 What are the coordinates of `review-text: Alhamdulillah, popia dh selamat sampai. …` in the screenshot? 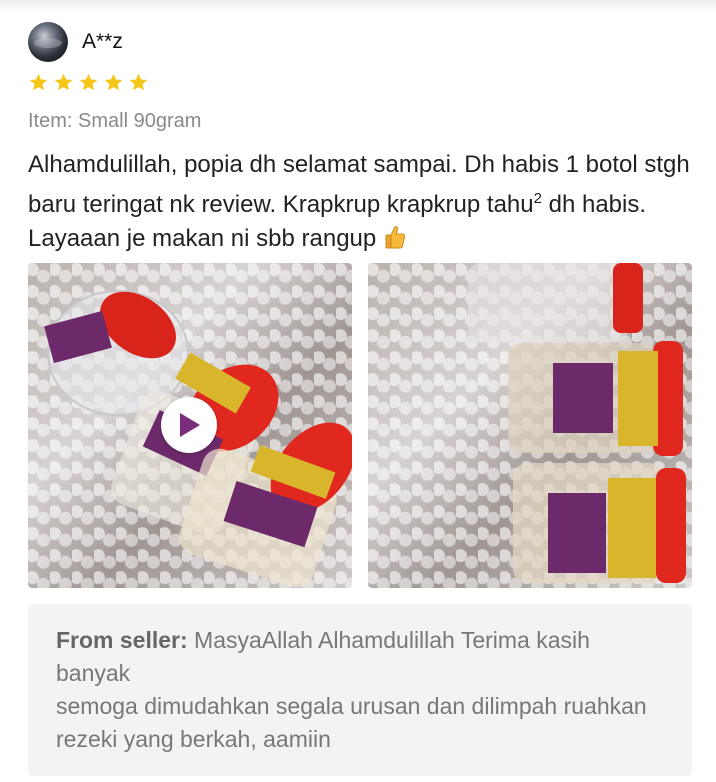 It's located at (363, 202).